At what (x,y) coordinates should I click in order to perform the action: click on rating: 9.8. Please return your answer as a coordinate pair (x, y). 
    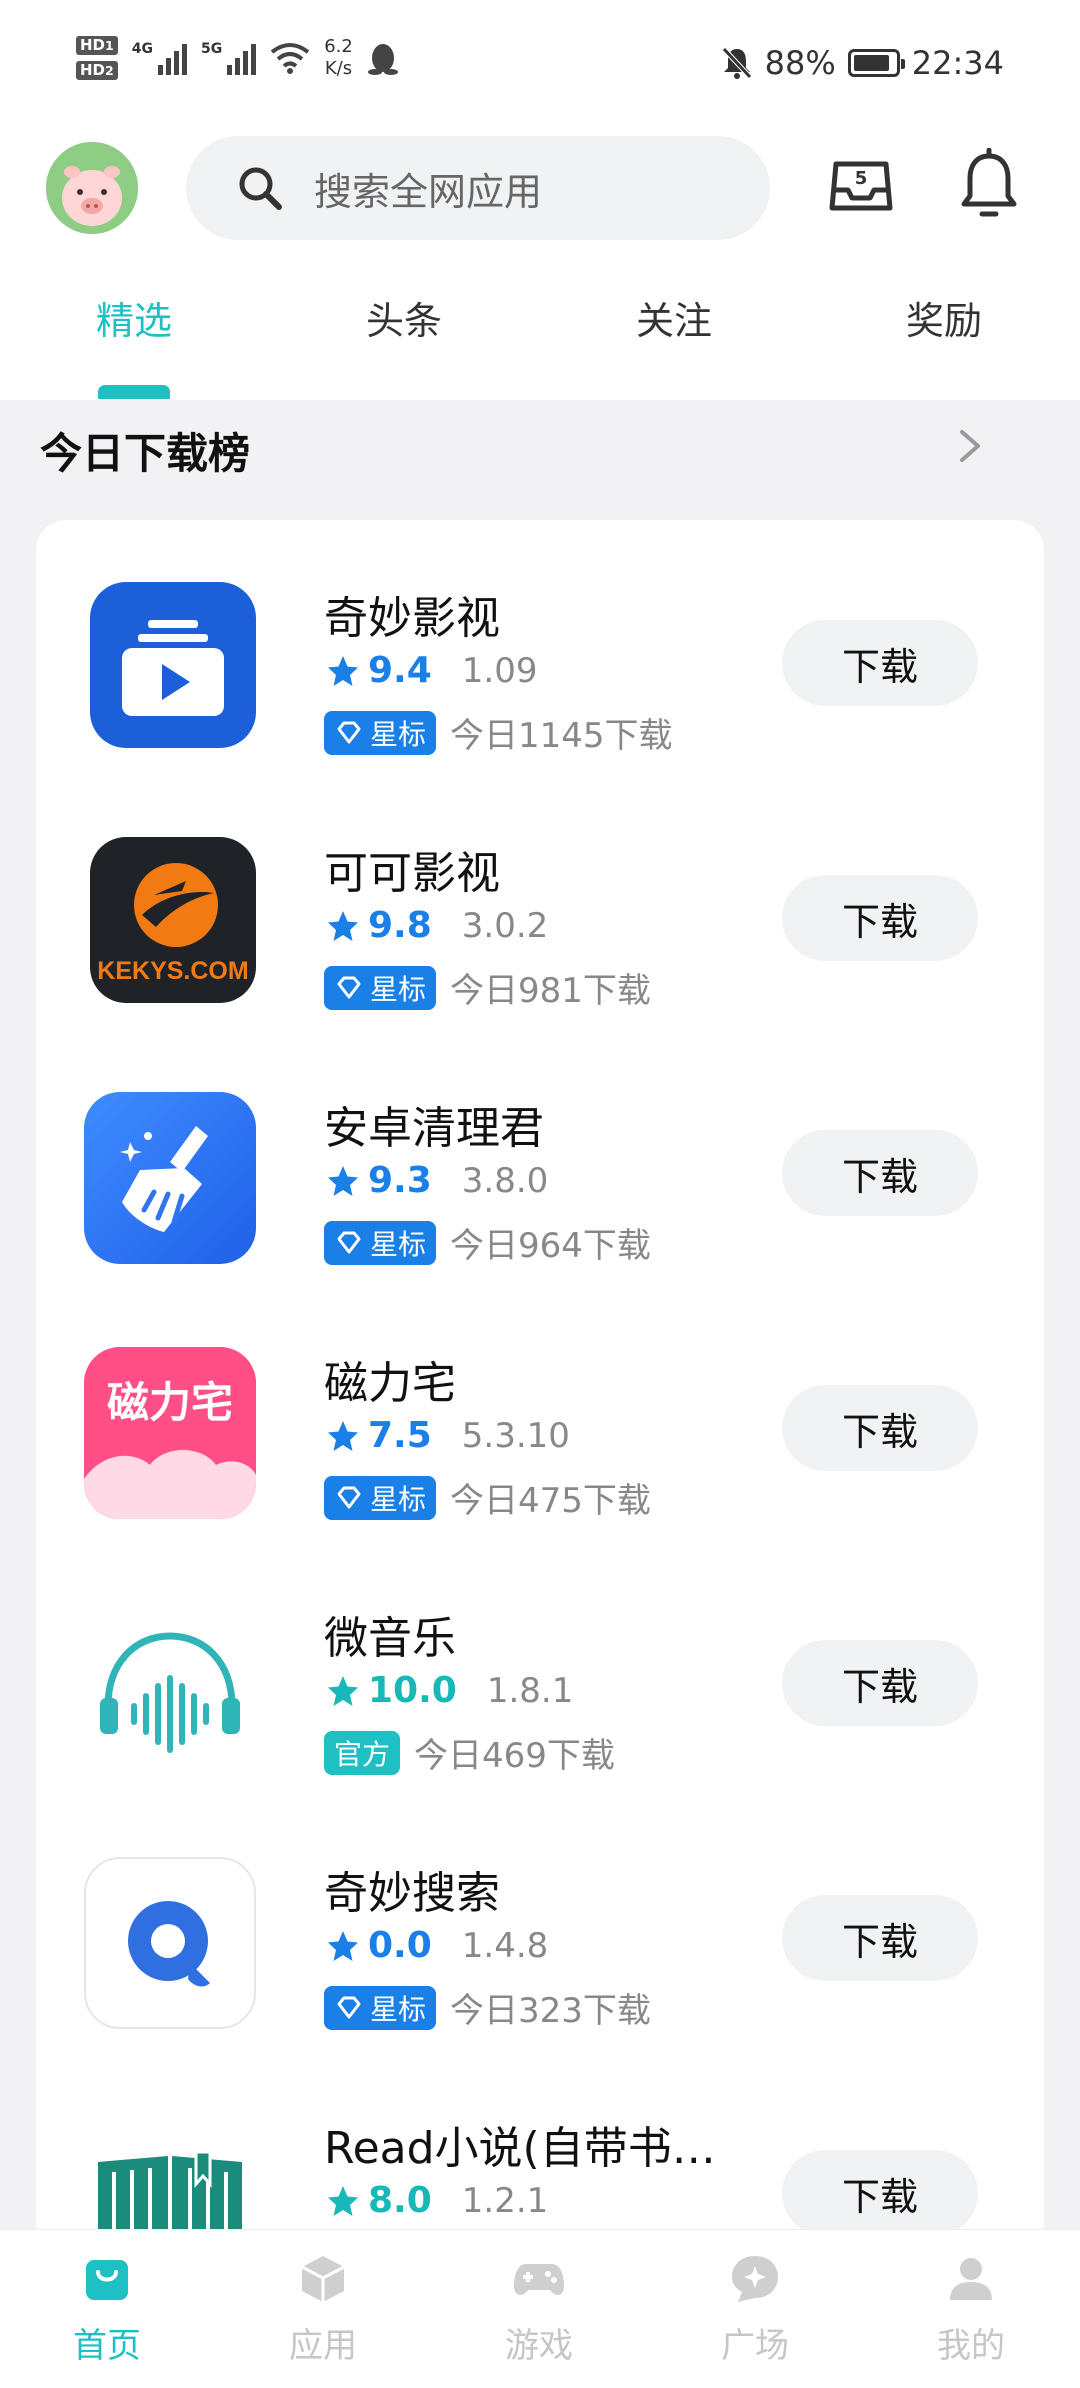
    Looking at the image, I should click on (400, 925).